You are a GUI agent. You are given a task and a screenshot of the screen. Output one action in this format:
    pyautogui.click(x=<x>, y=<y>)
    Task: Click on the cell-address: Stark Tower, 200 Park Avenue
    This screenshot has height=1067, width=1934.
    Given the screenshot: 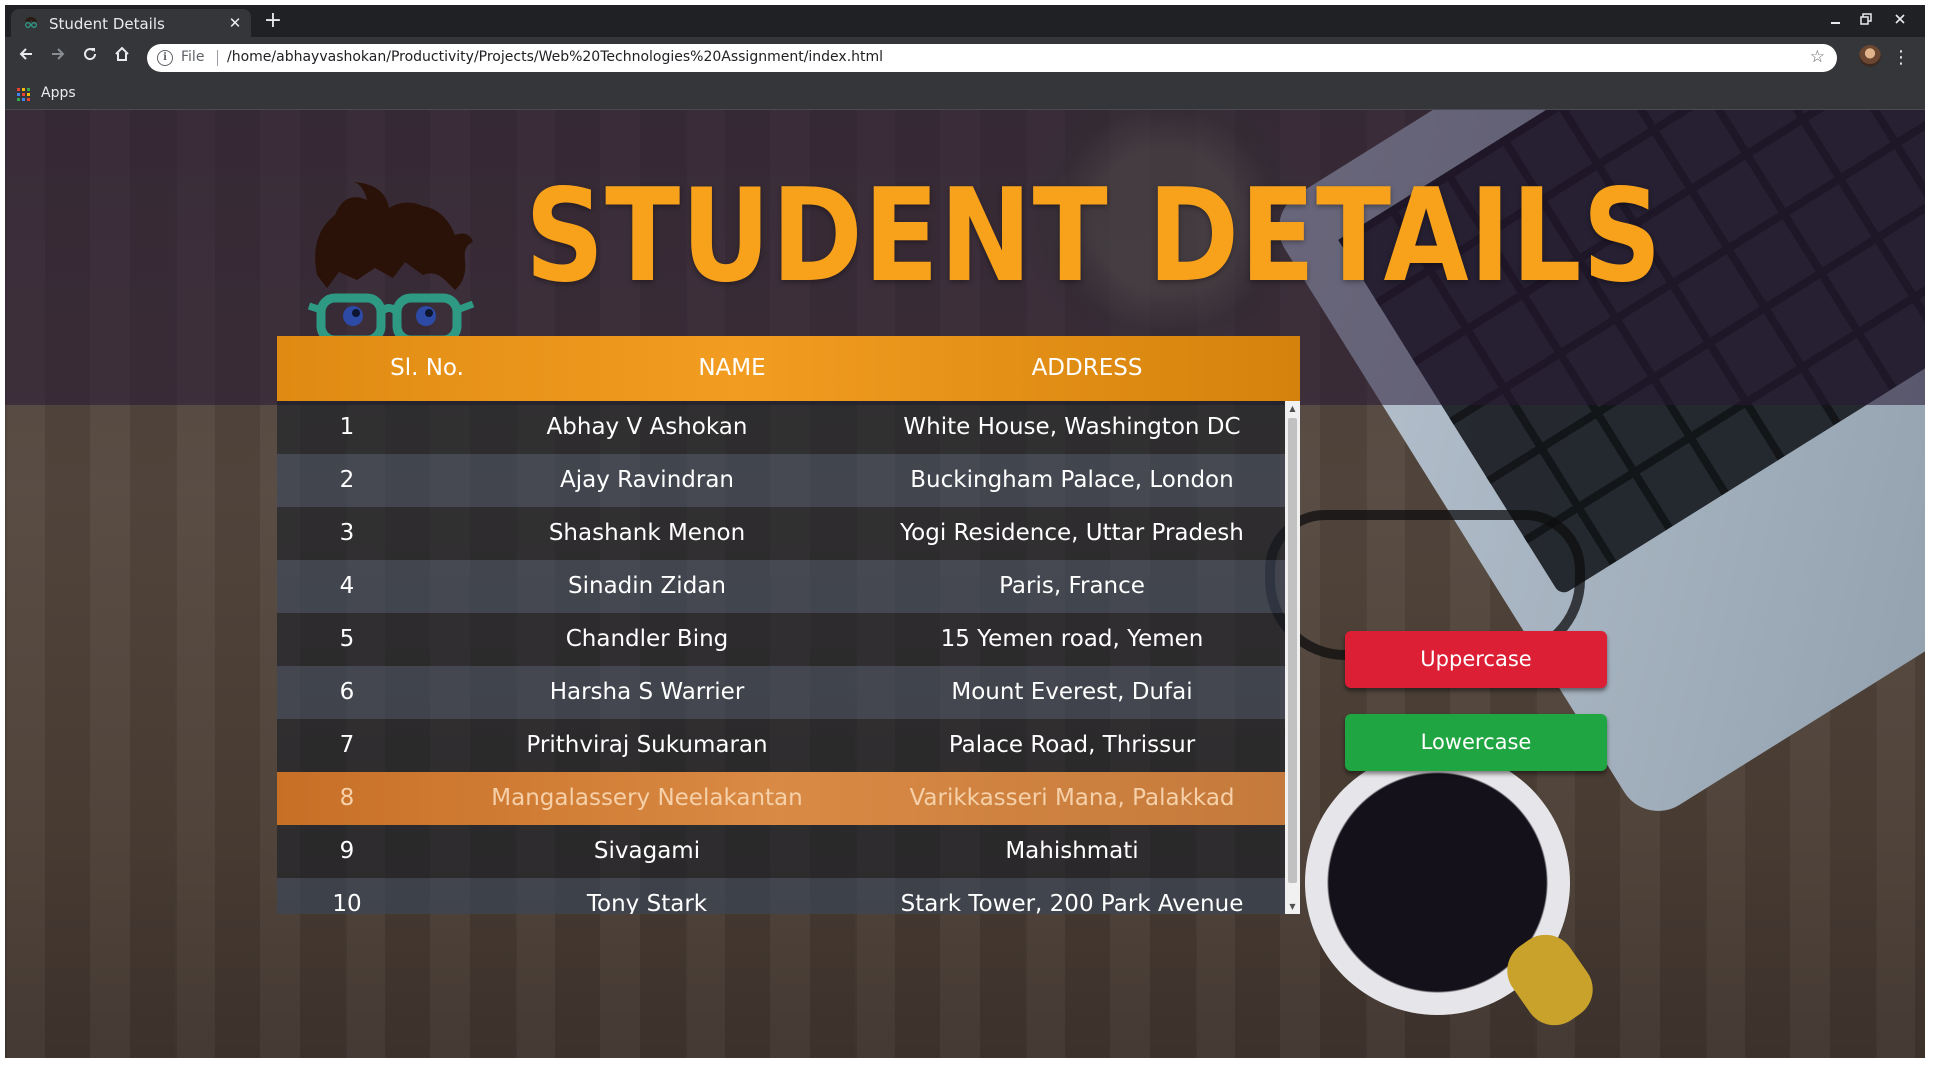 What is the action you would take?
    pyautogui.click(x=1072, y=902)
    